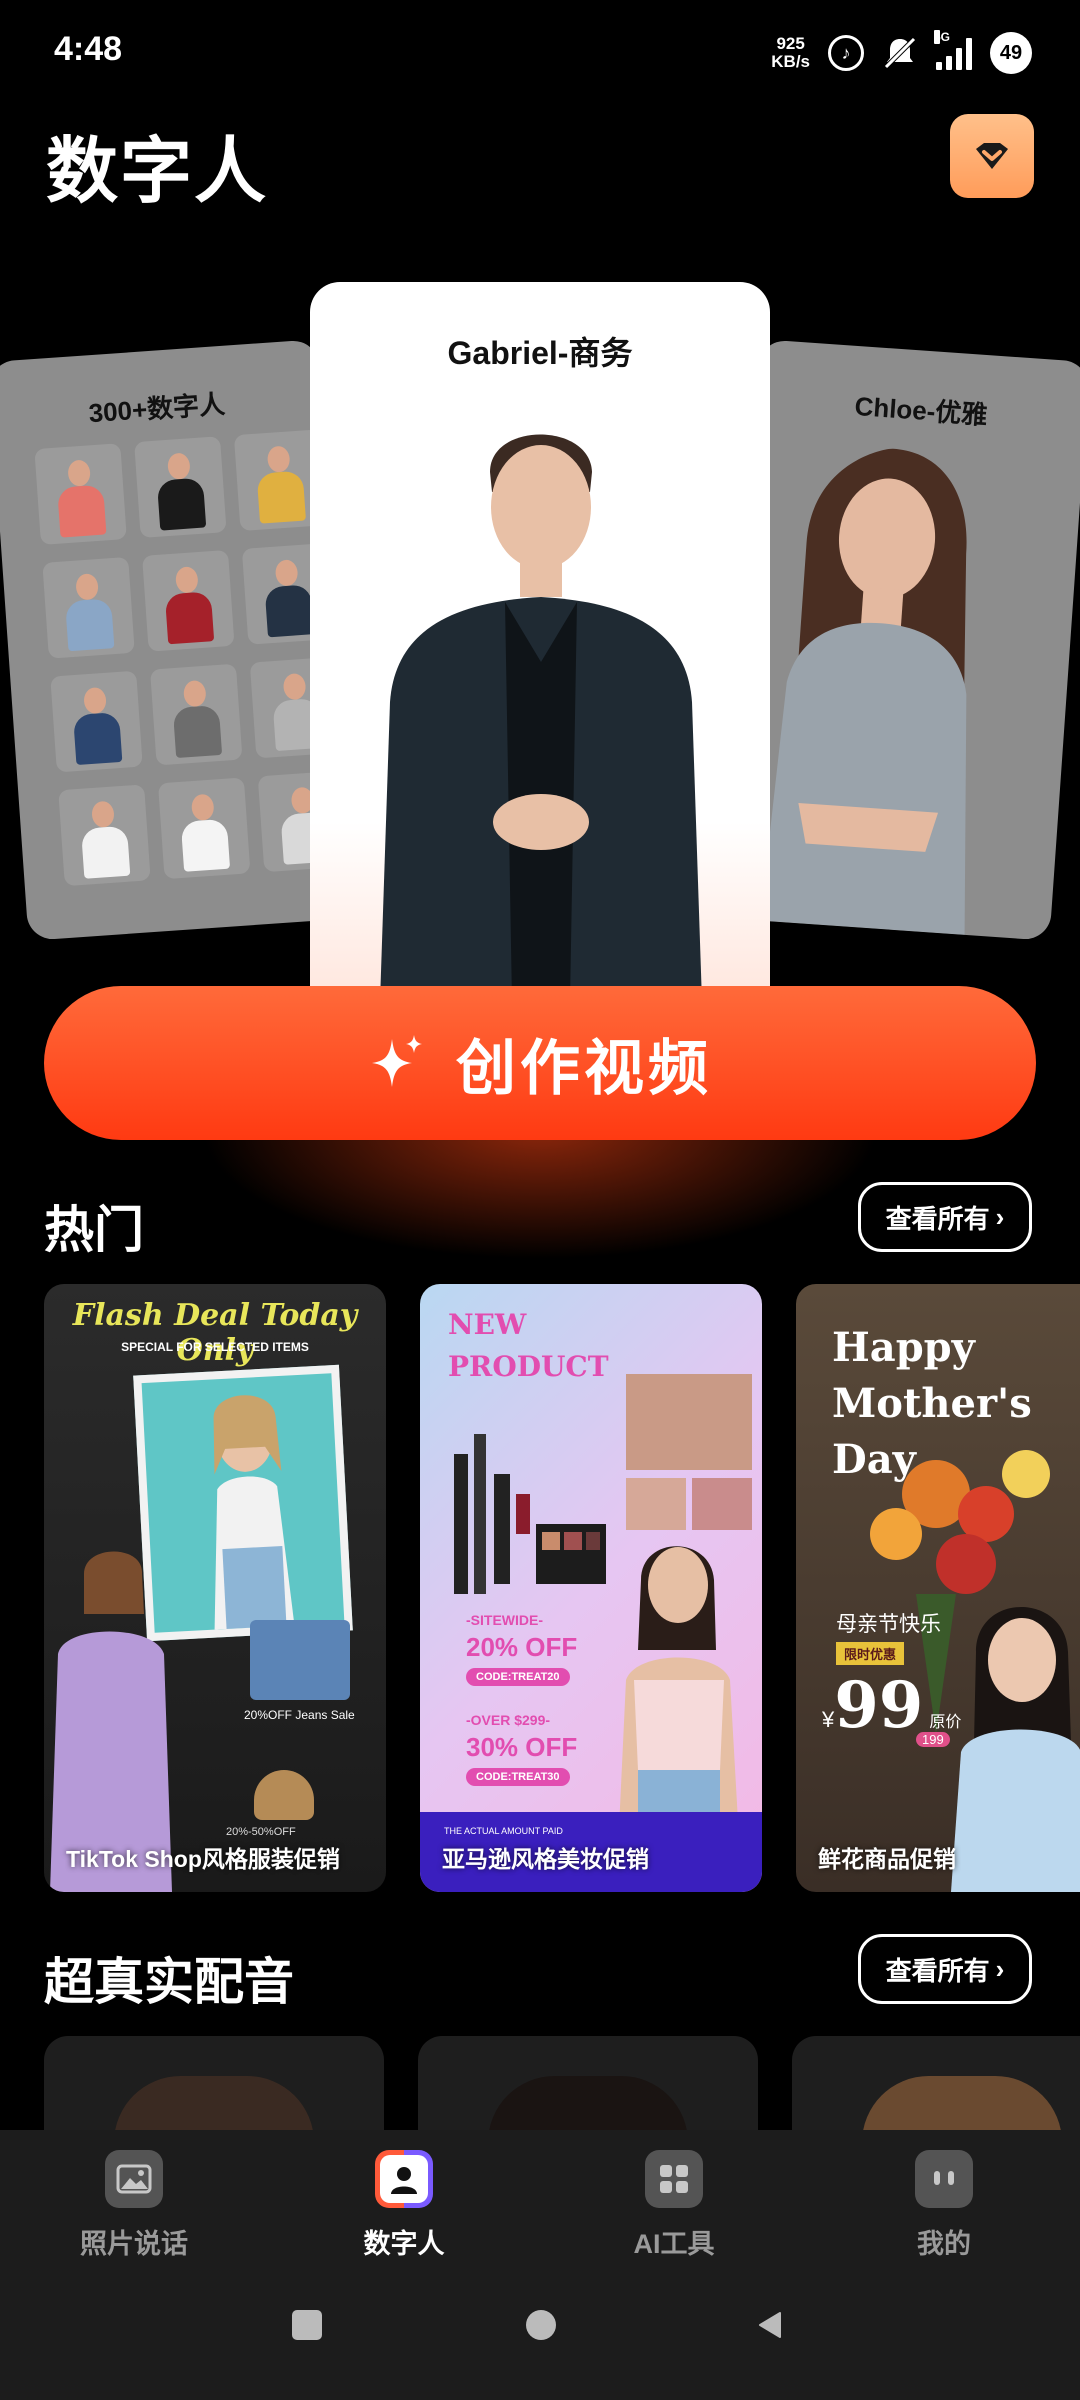 The width and height of the screenshot is (1080, 2400). What do you see at coordinates (1011, 53) in the screenshot?
I see `battery-indicator: 49` at bounding box center [1011, 53].